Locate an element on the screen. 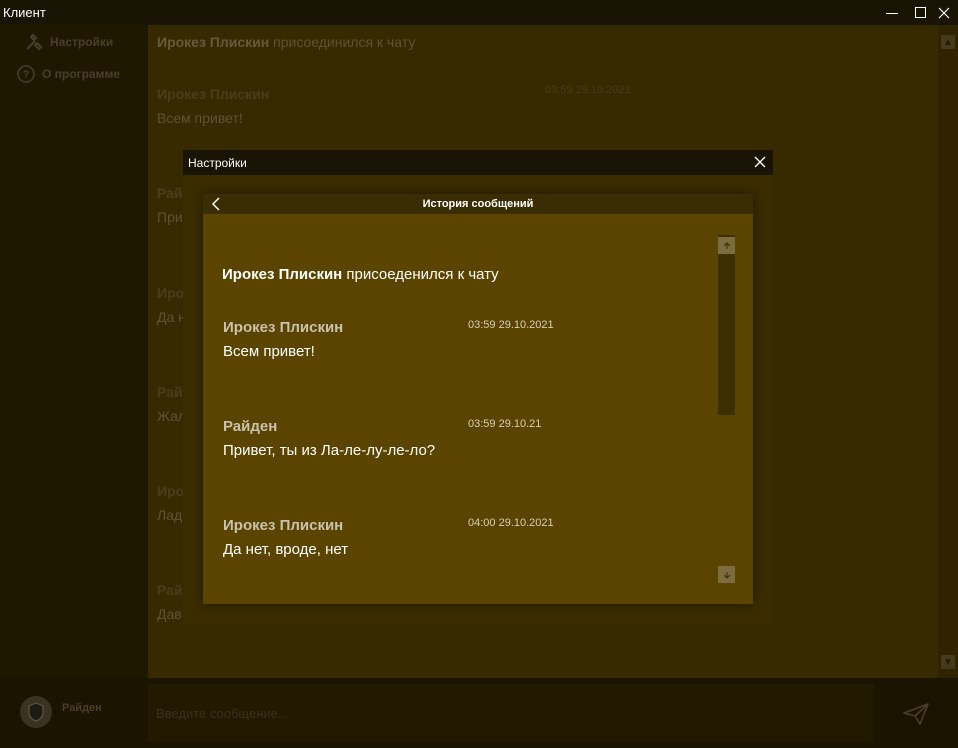 The width and height of the screenshot is (958, 748). arrow-up-icon is located at coordinates (726, 245).